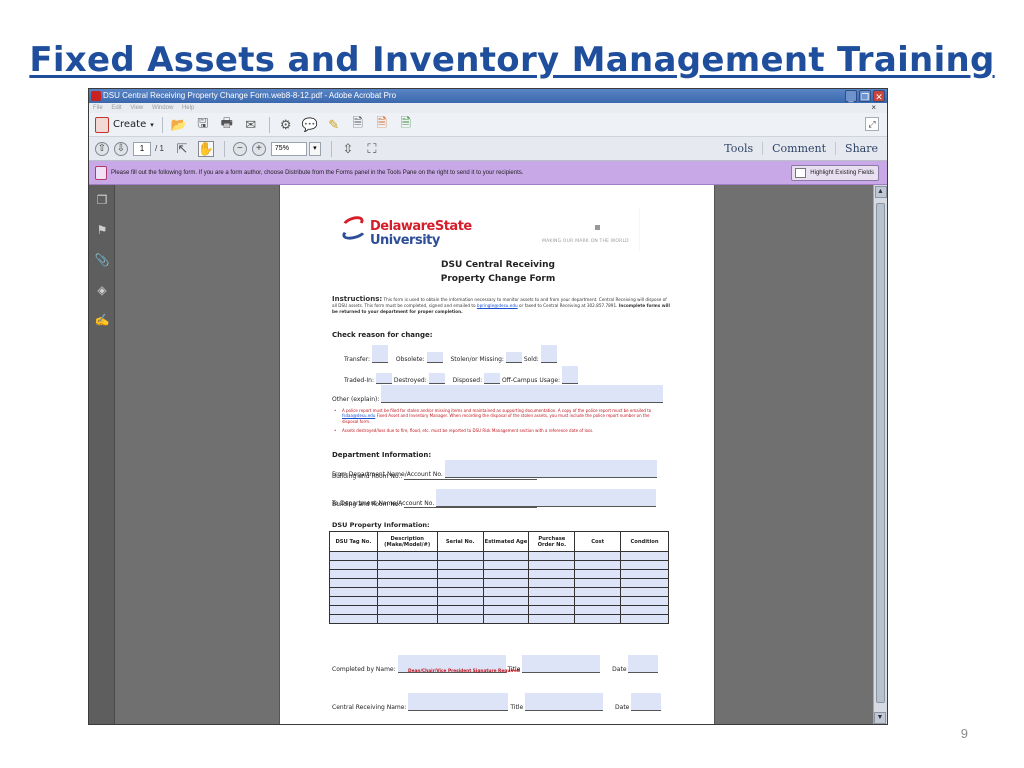  I want to click on sold-field, so click(548, 354).